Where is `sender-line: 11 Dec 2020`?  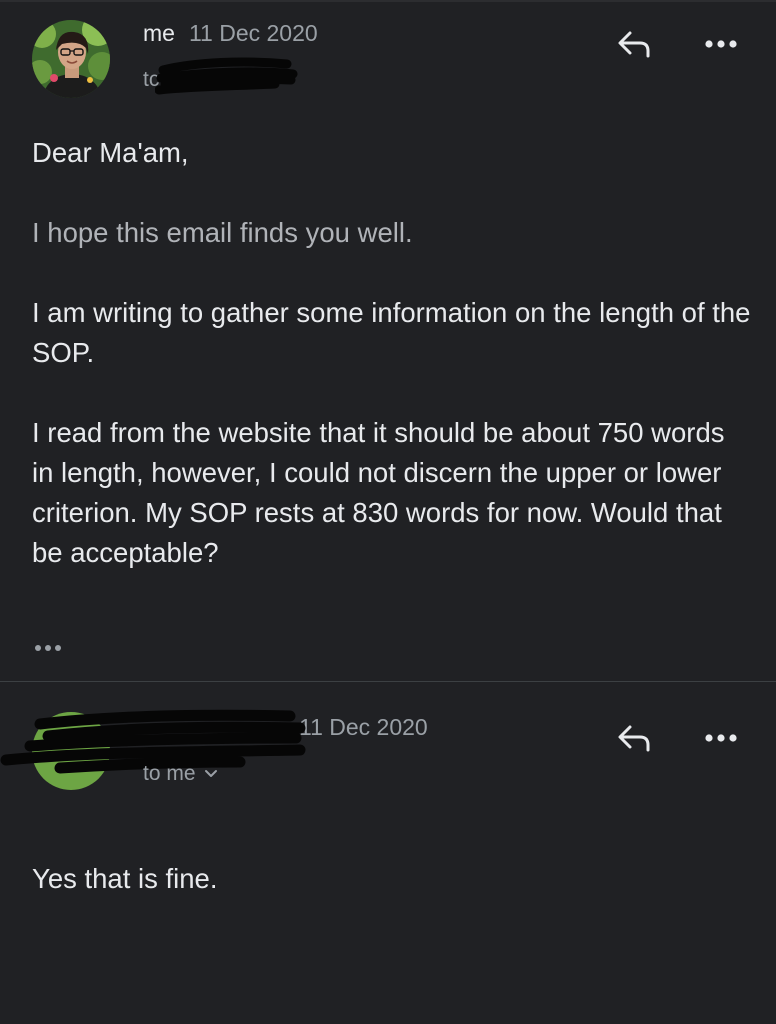
sender-line: 11 Dec 2020 is located at coordinates (285, 727).